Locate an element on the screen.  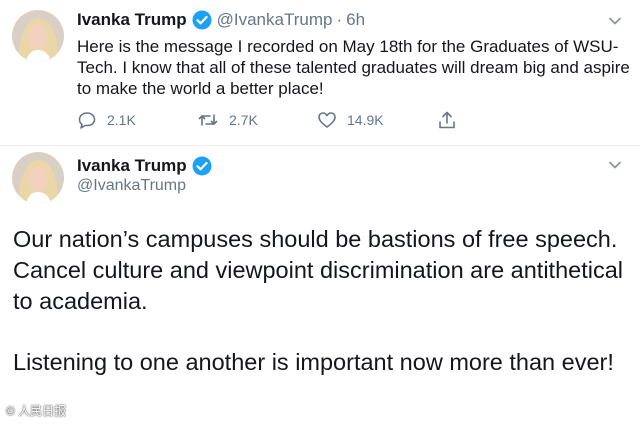
share-button is located at coordinates (497, 120).